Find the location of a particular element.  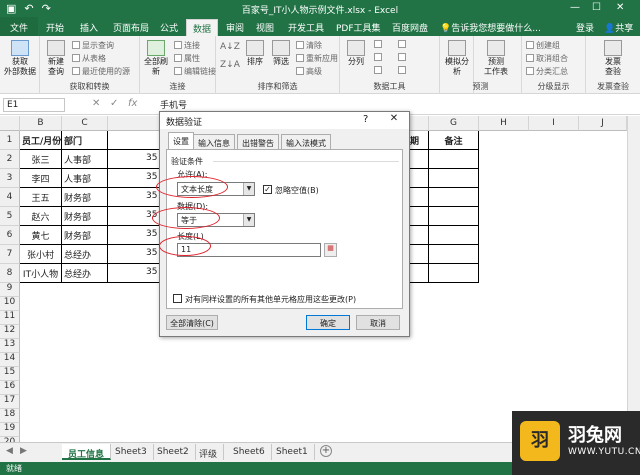

row-header: 3 is located at coordinates (10, 178).